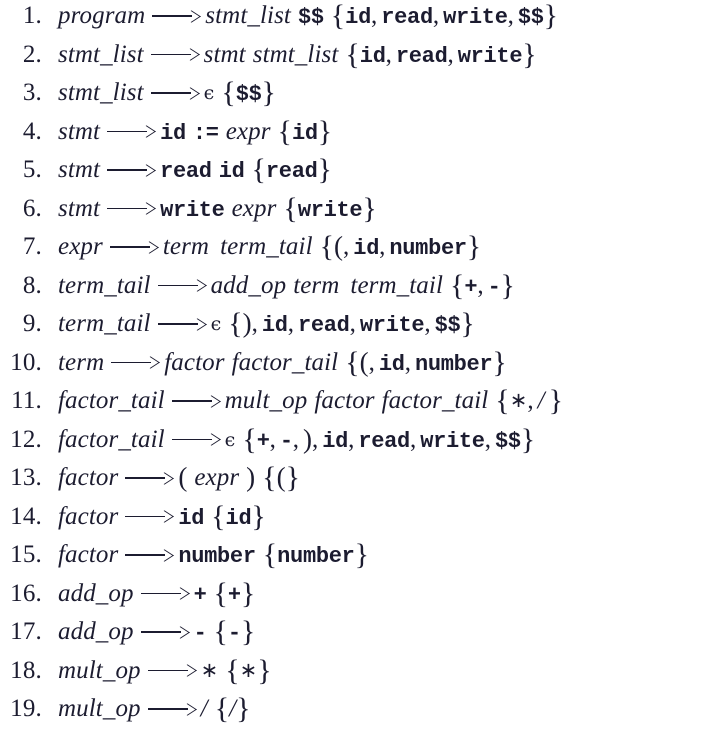  I want to click on rule-body: factor(expr){(}, so click(171, 477).